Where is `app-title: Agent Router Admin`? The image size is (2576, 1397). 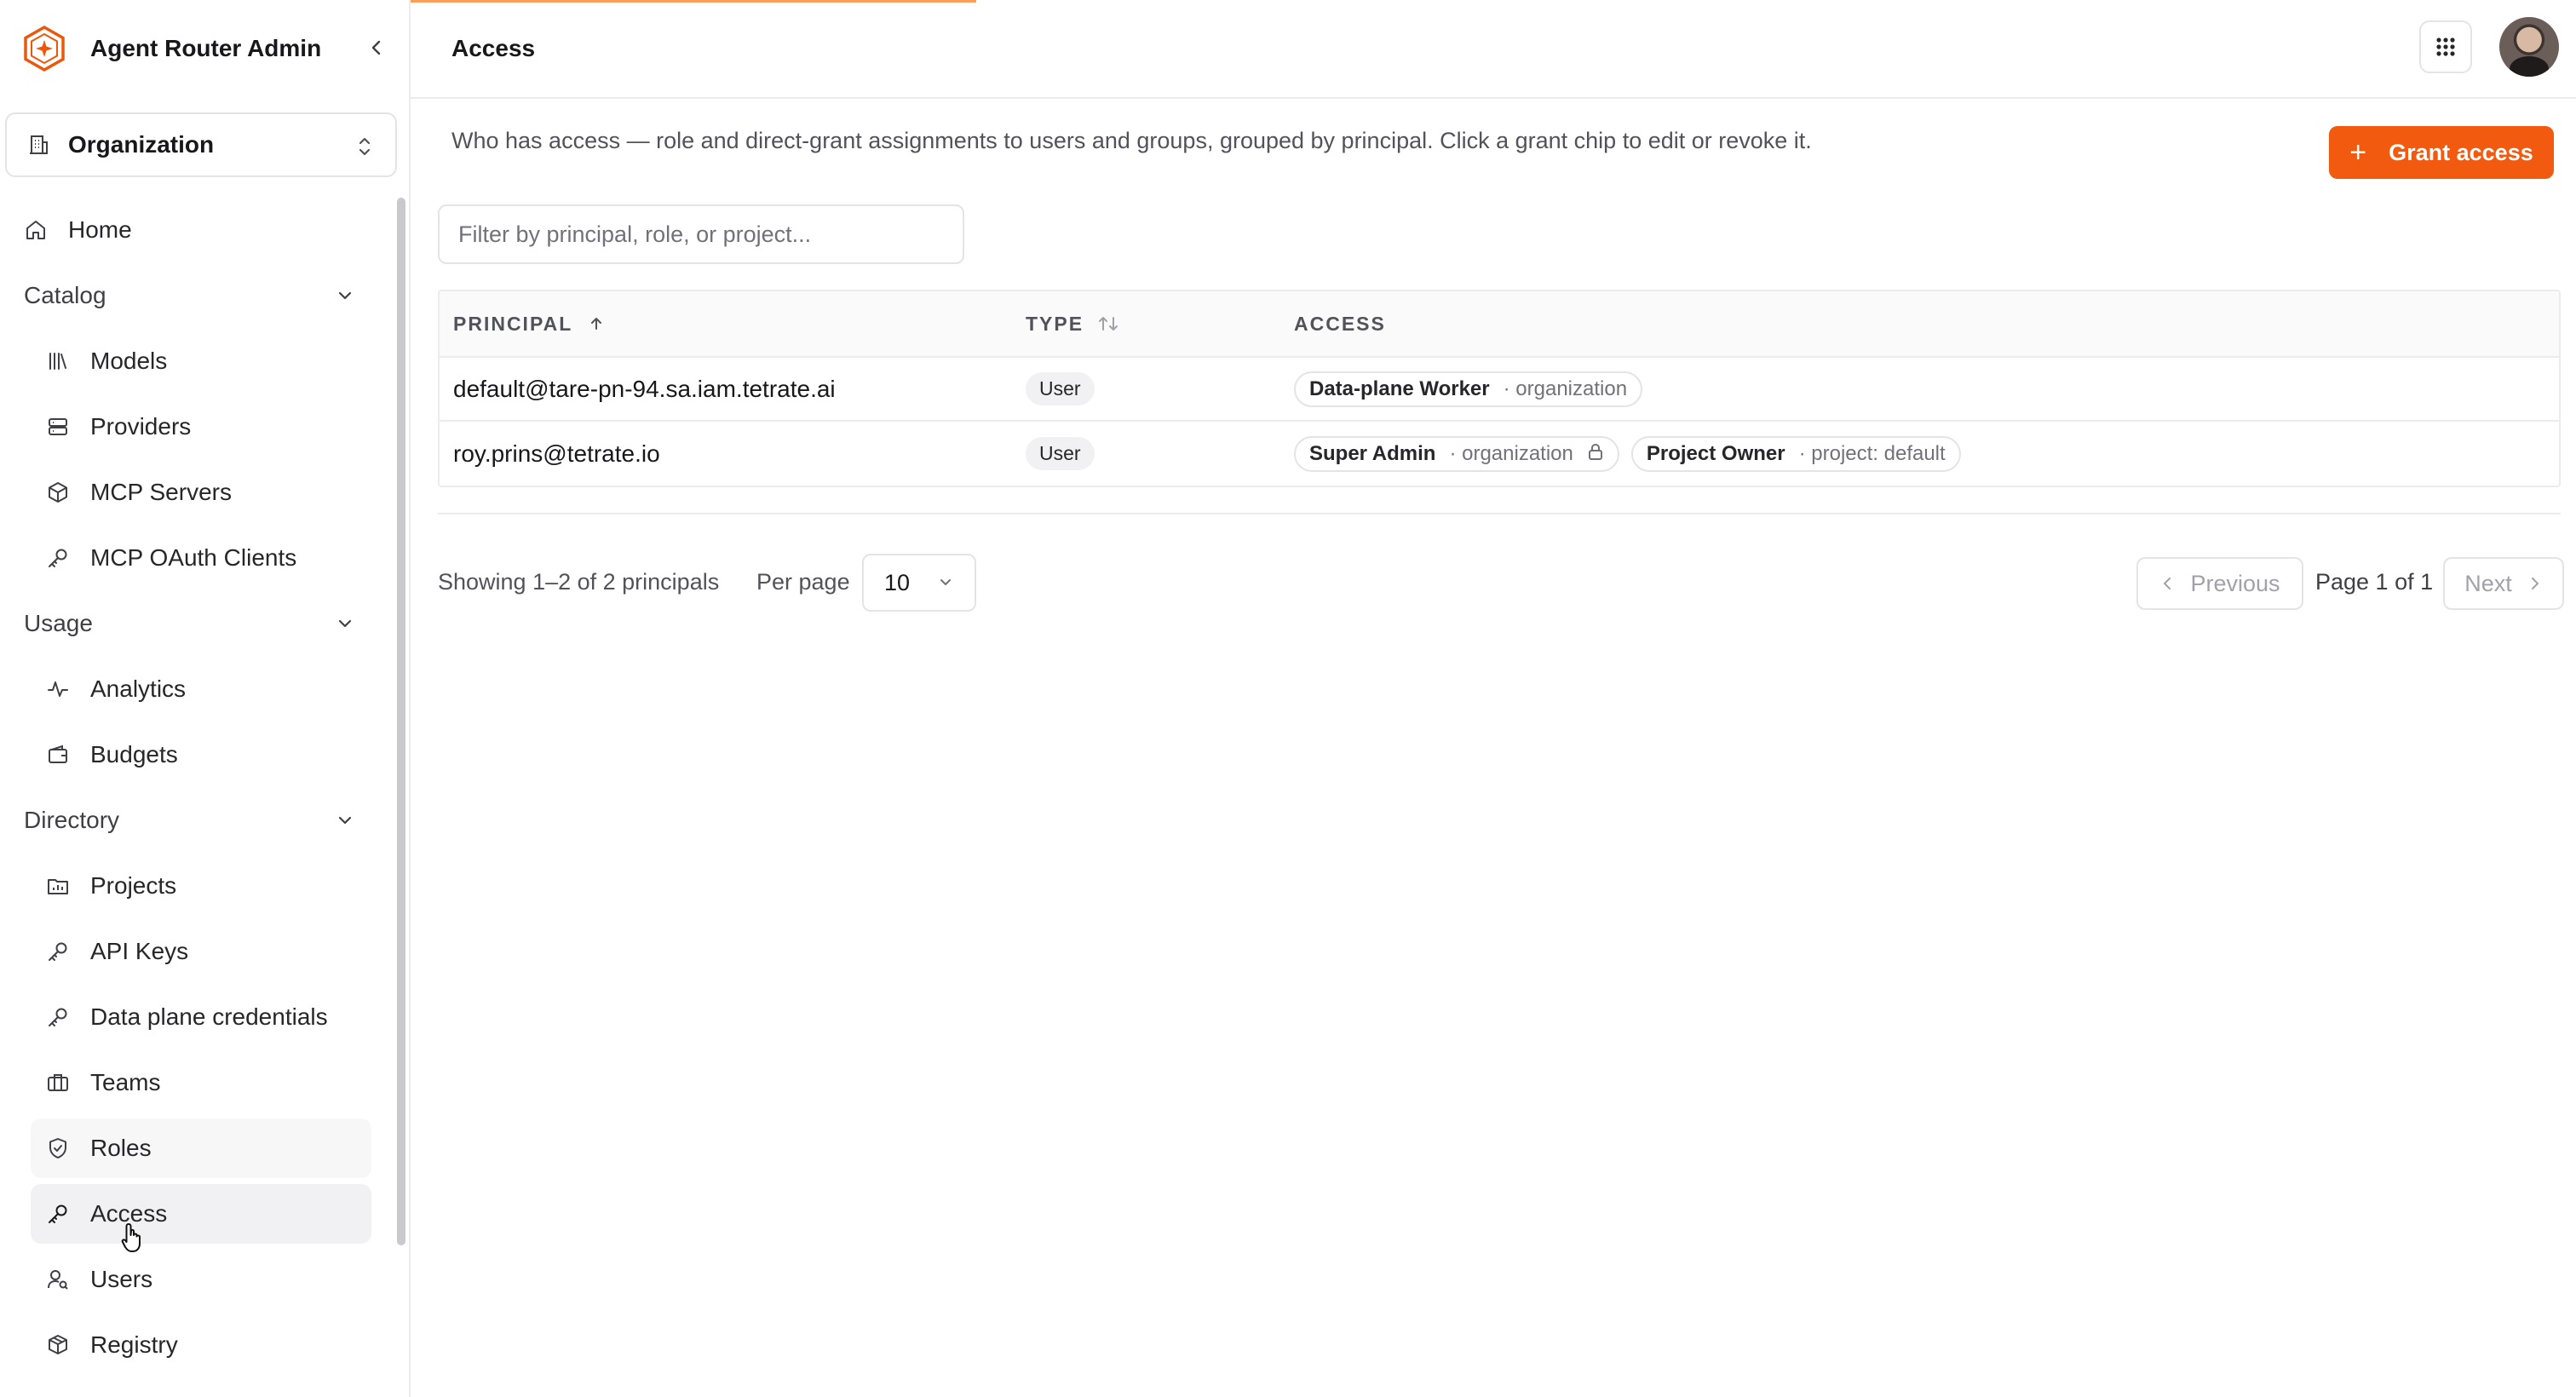
app-title: Agent Router Admin is located at coordinates (206, 48).